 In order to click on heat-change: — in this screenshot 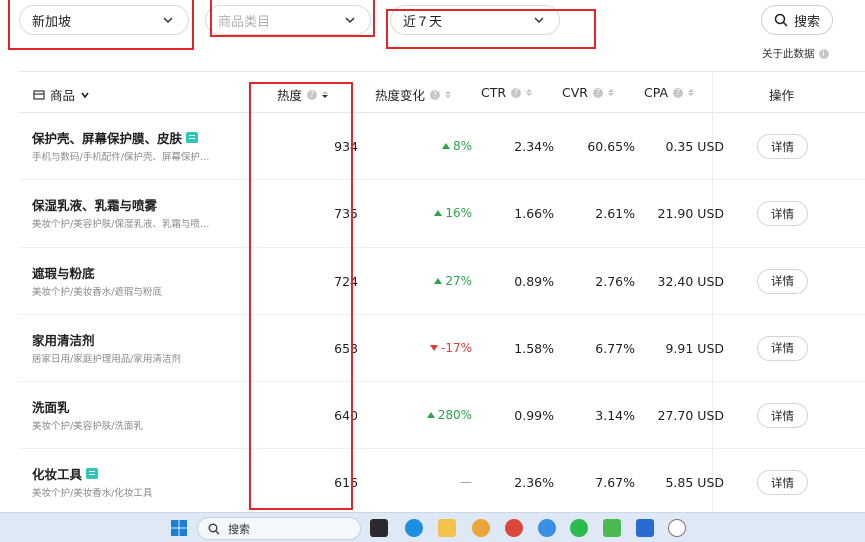, I will do `click(466, 482)`.